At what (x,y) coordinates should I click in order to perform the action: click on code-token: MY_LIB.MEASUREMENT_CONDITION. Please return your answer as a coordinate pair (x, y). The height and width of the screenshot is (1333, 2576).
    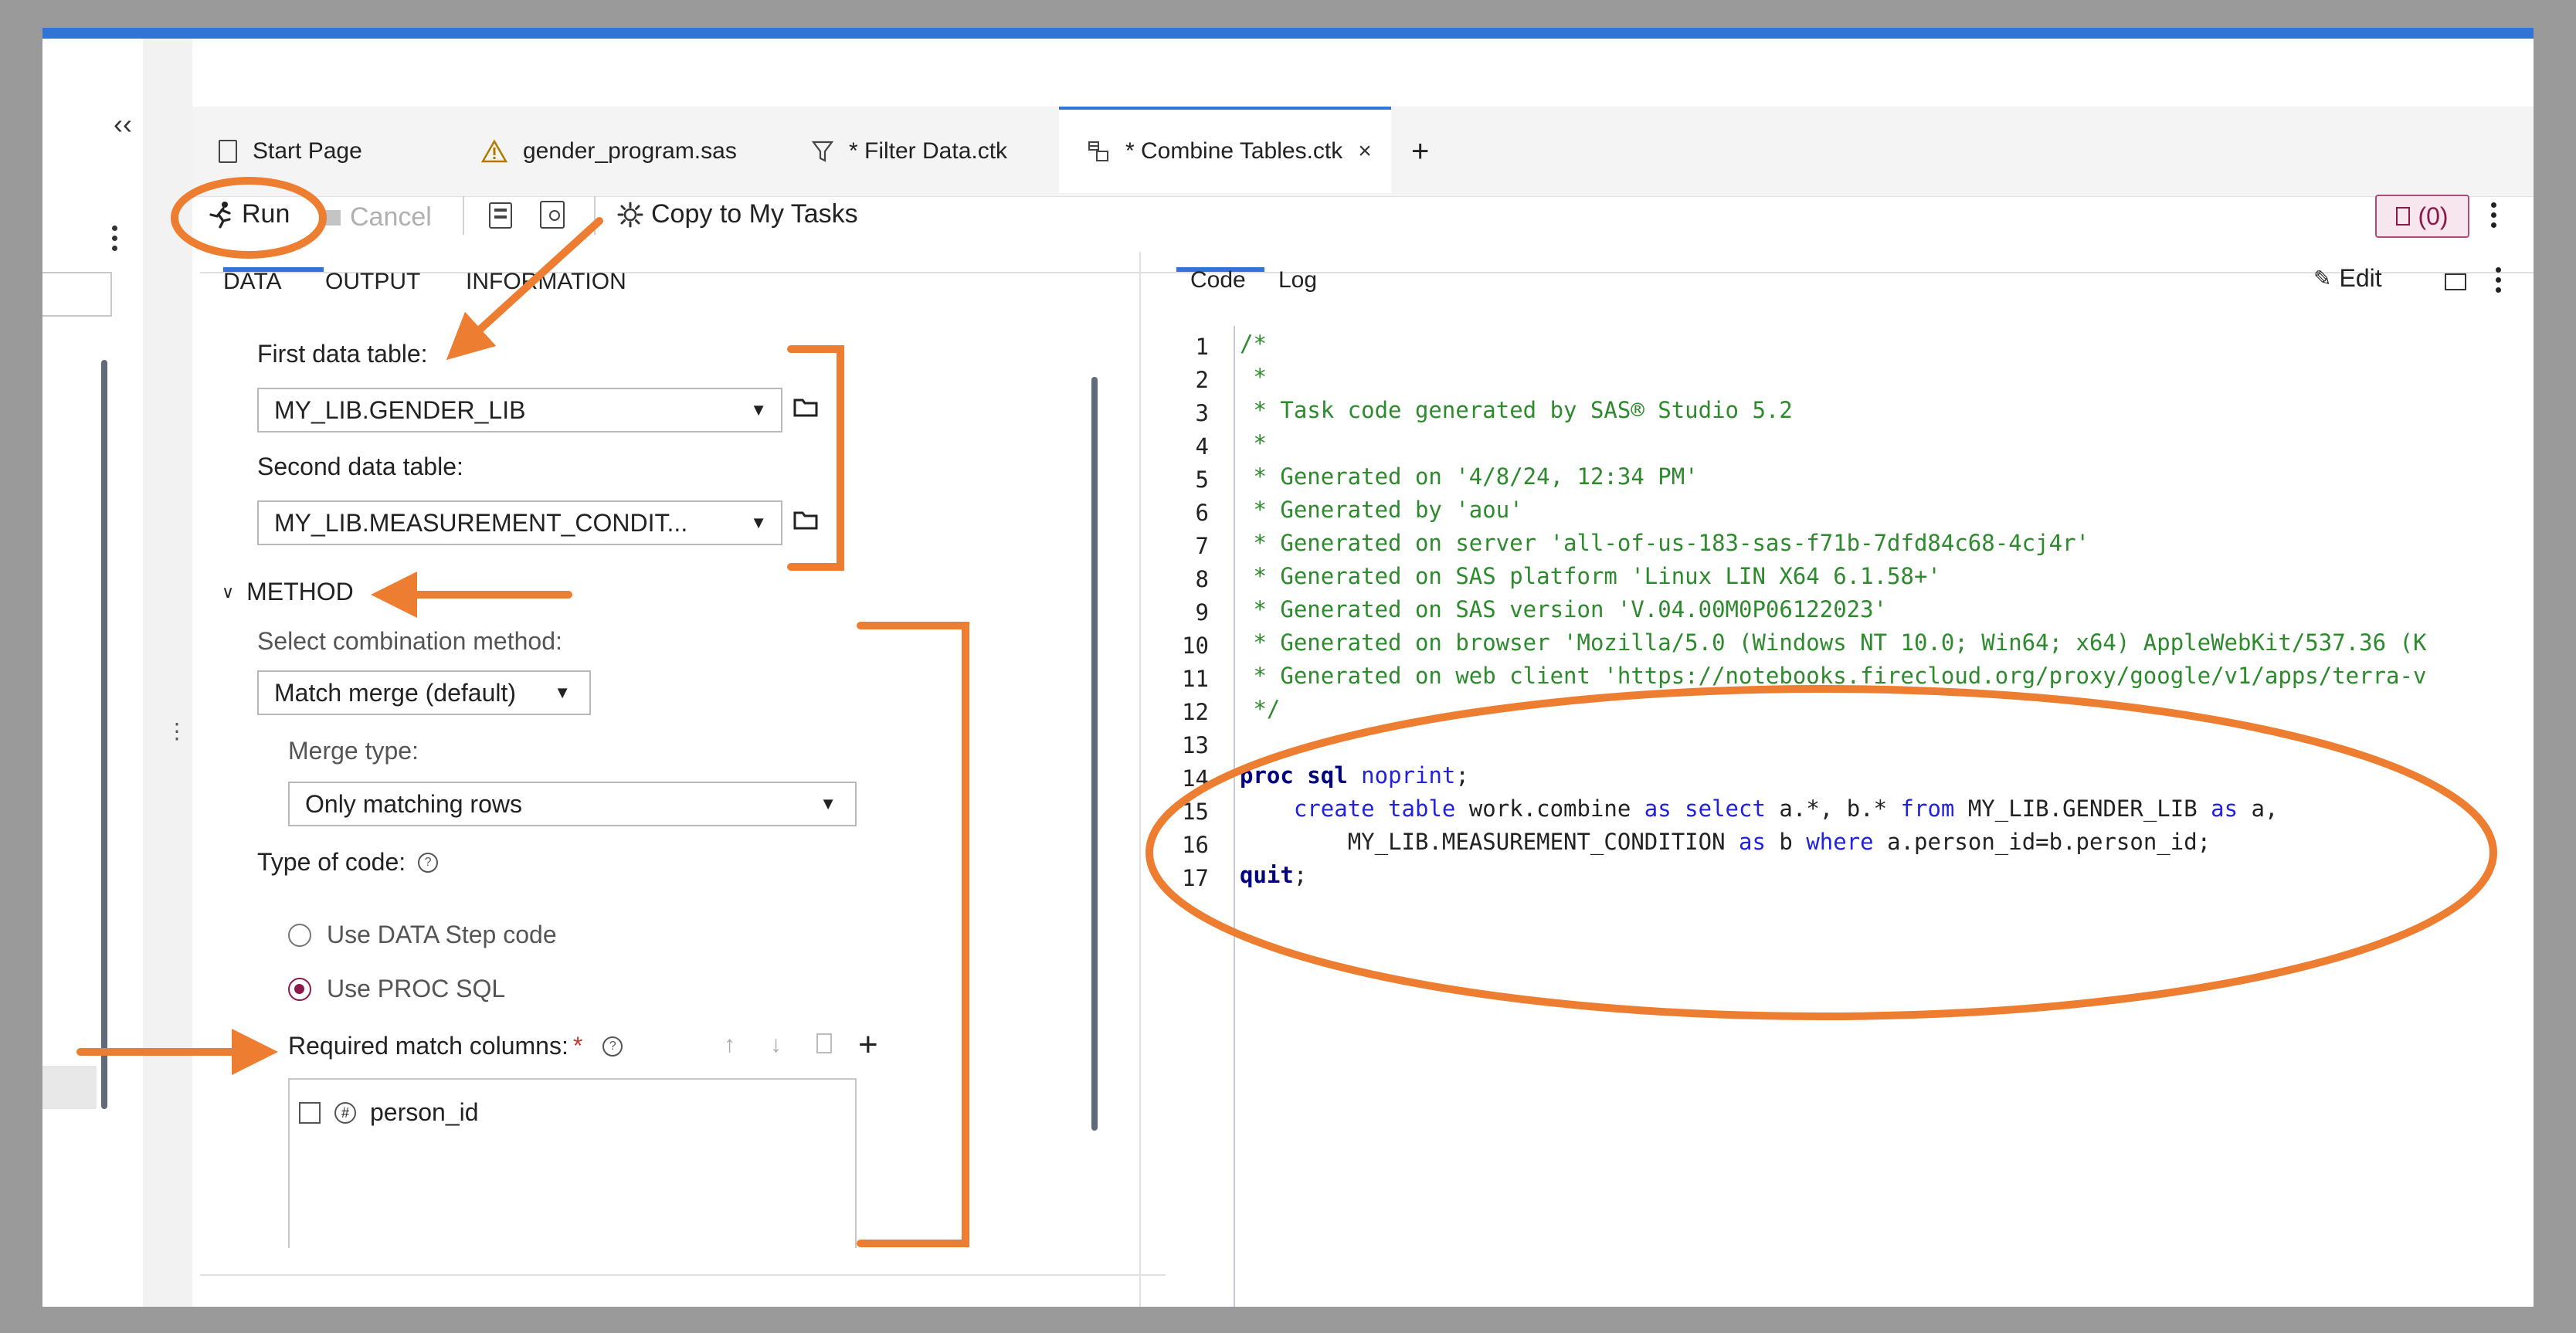
    Looking at the image, I should click on (1543, 842).